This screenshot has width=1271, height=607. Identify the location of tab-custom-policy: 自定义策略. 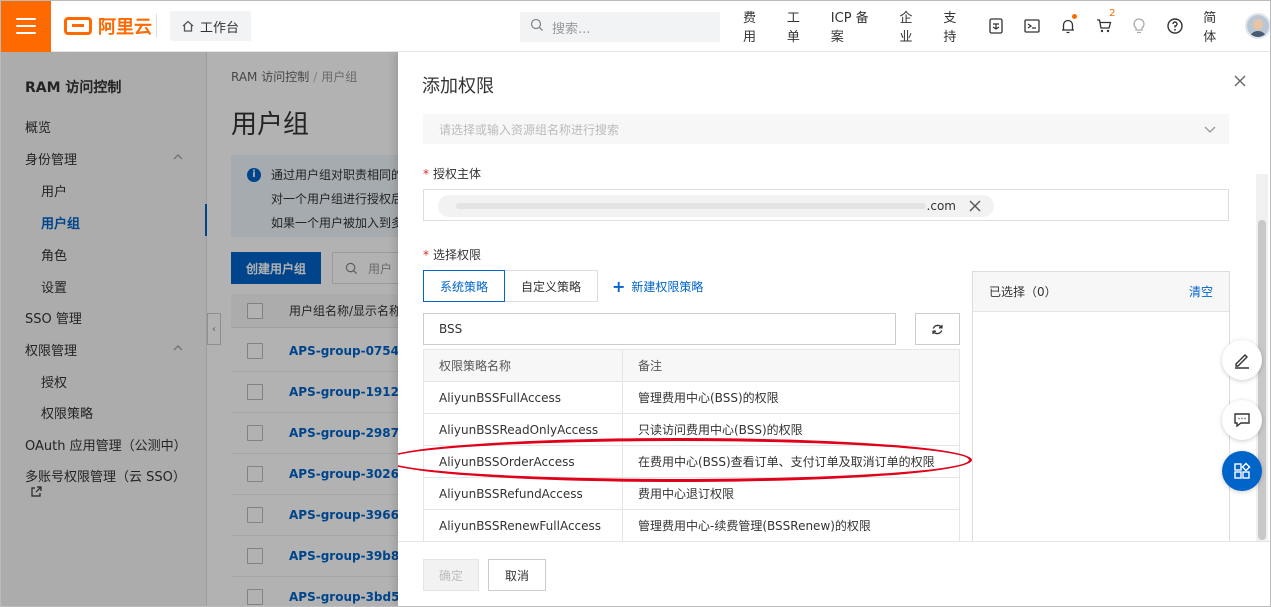
(552, 286).